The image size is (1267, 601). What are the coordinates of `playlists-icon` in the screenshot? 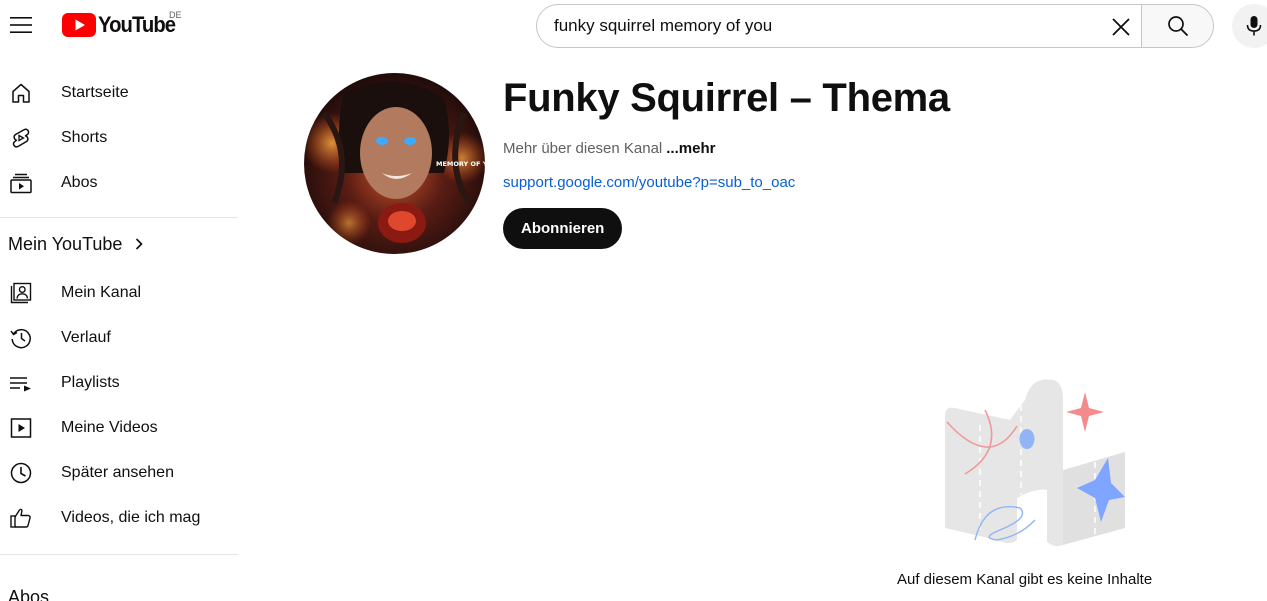 It's located at (21, 383).